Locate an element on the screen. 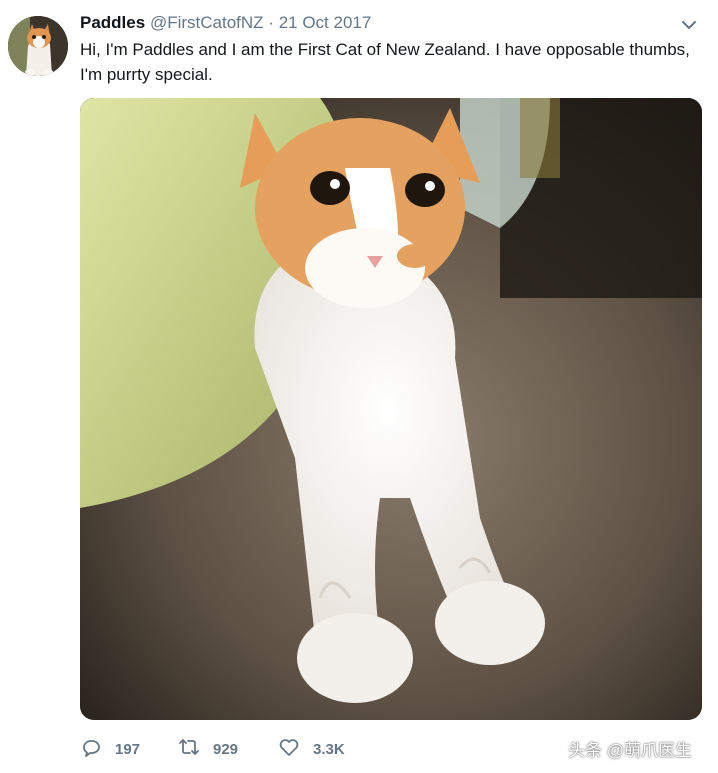 This screenshot has height=773, width=718. tweet-header: Paddles @FirstCatofNZ · 21 Oct 2017 is located at coordinates (225, 23).